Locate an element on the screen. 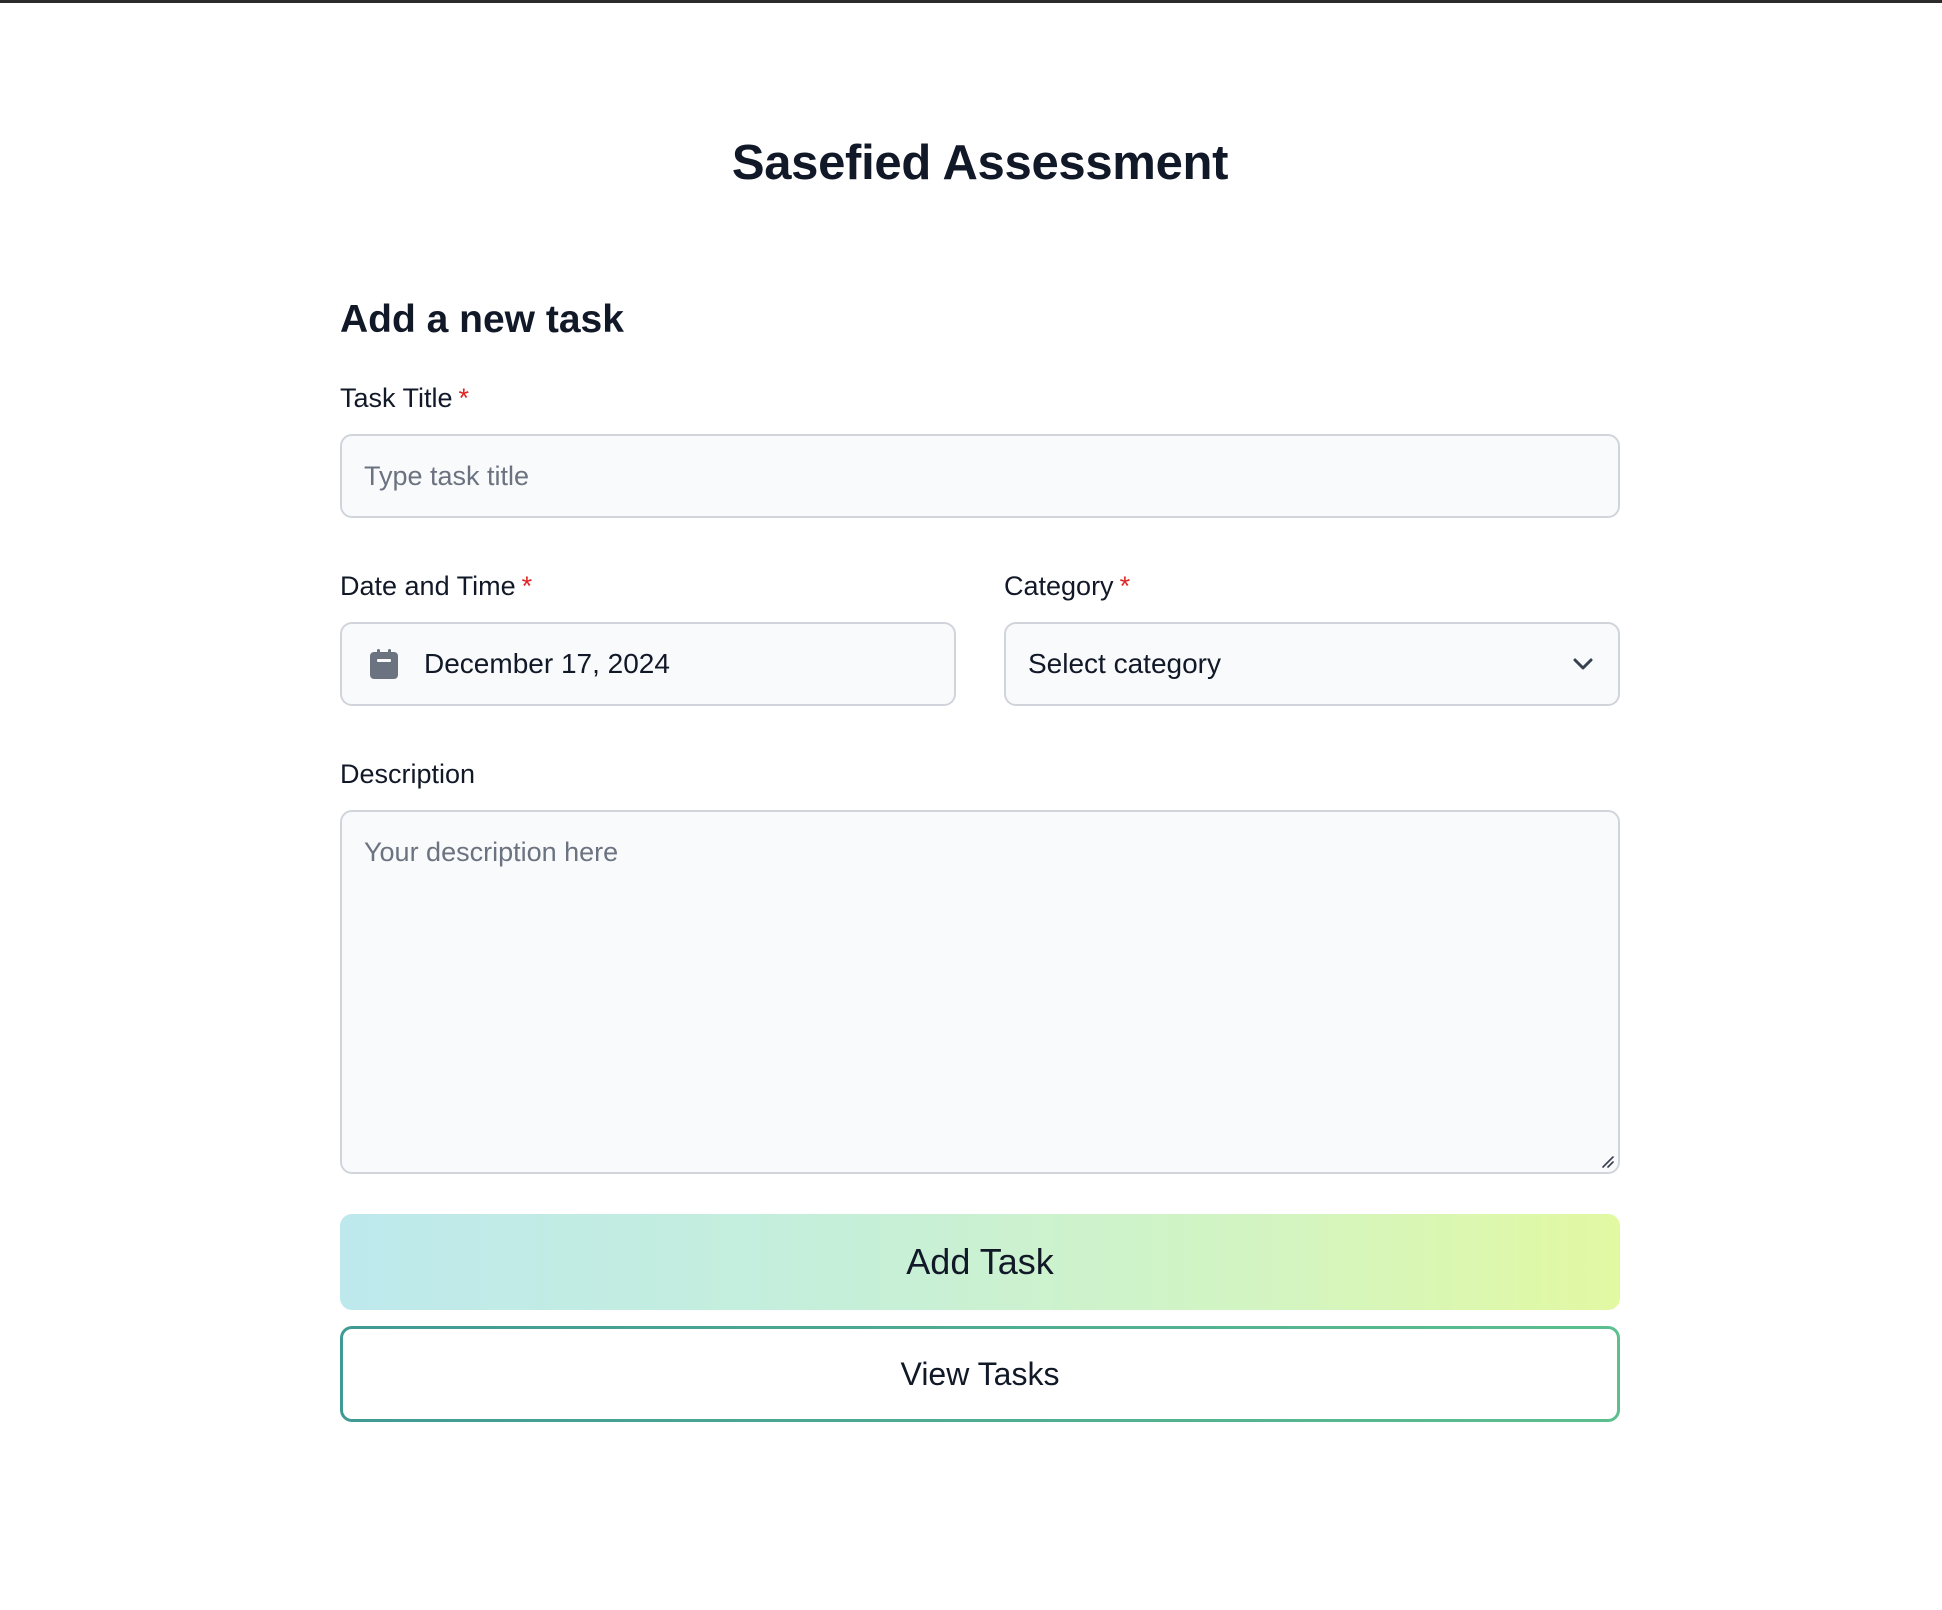 The width and height of the screenshot is (1942, 1610). task-title-field is located at coordinates (980, 476).